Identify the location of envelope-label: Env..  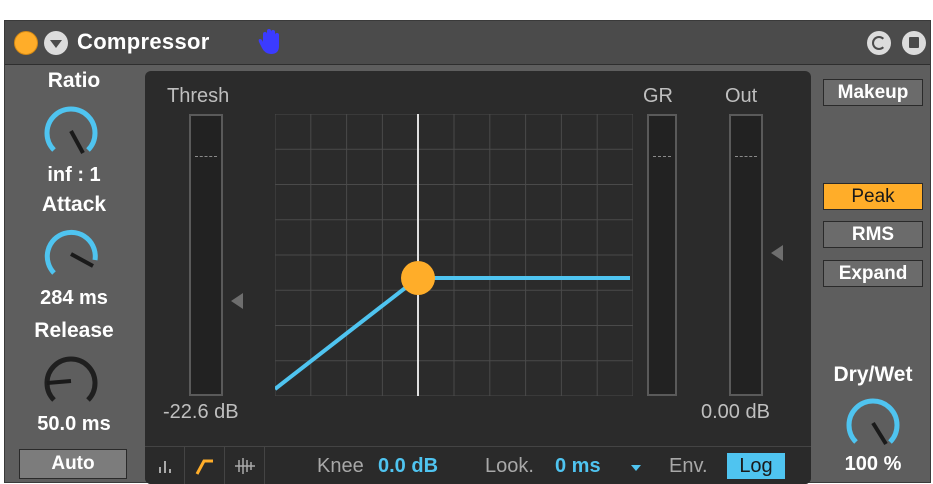
(688, 466).